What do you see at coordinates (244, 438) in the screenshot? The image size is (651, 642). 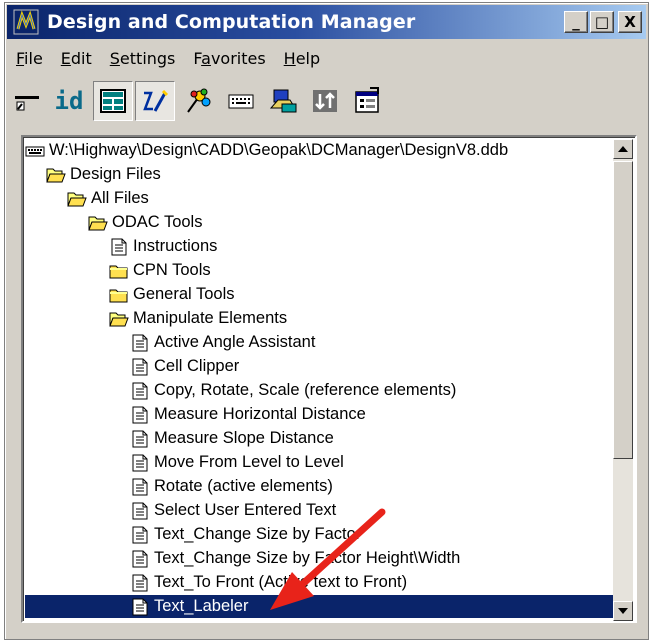 I see `tree-item-label: Measure Slope Distance` at bounding box center [244, 438].